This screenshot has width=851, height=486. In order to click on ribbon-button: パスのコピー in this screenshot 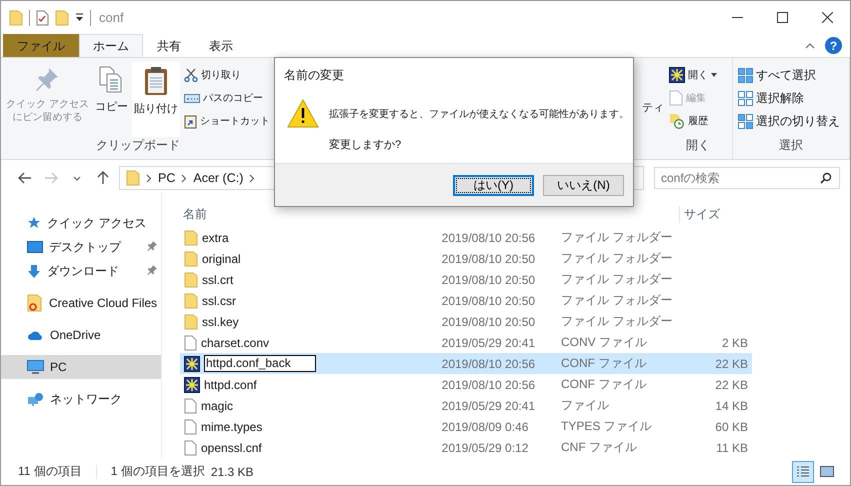, I will do `click(227, 98)`.